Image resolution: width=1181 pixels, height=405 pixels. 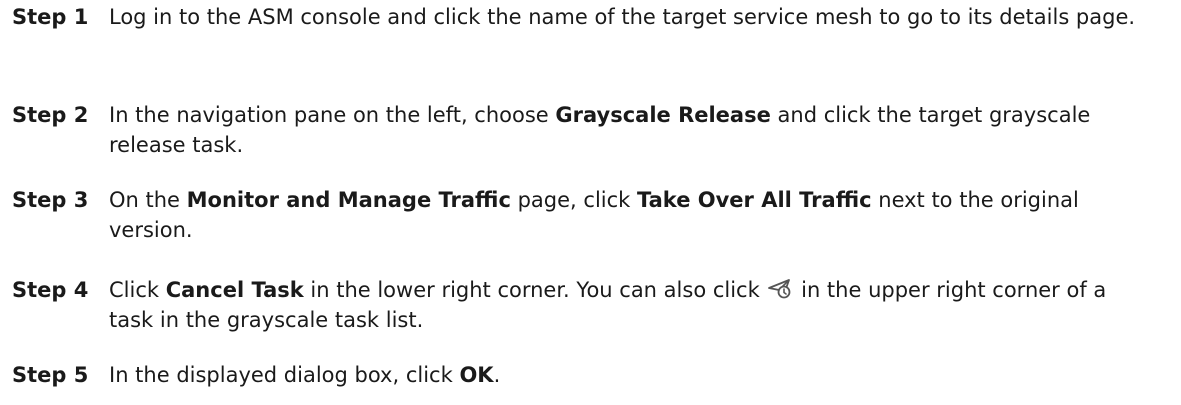 I want to click on step-text-part: ., so click(x=497, y=375).